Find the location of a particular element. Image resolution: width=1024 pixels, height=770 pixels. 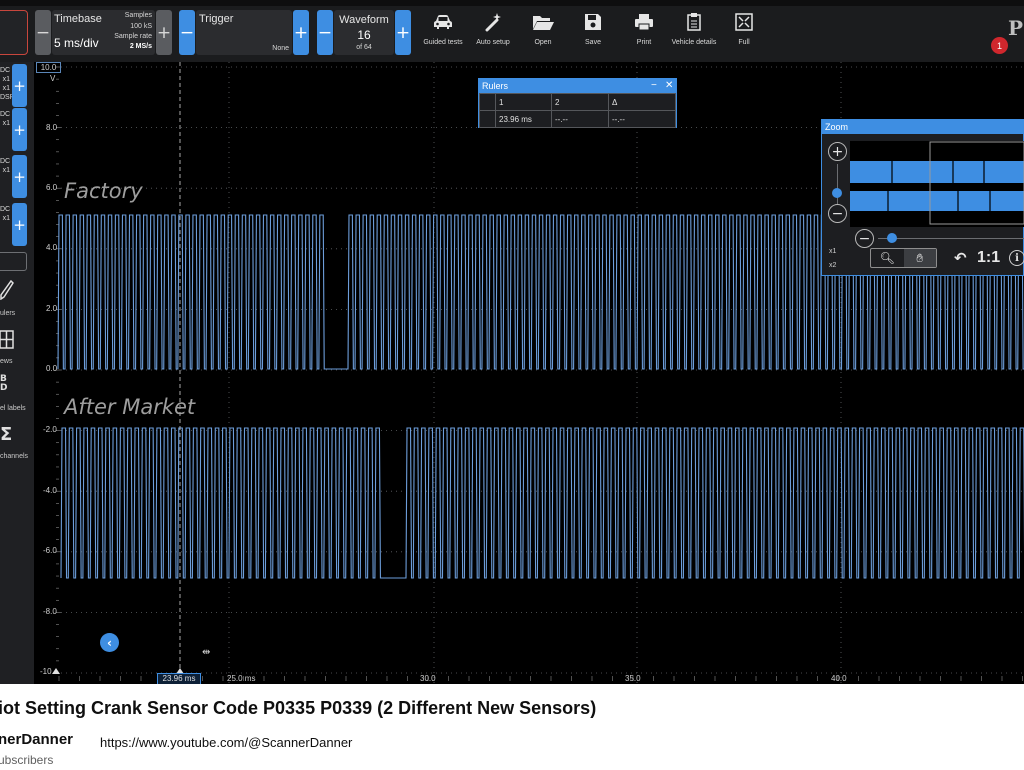

rulers-table: 1 2 Δ 23.96 ms --.-- --.-- is located at coordinates (577, 110).